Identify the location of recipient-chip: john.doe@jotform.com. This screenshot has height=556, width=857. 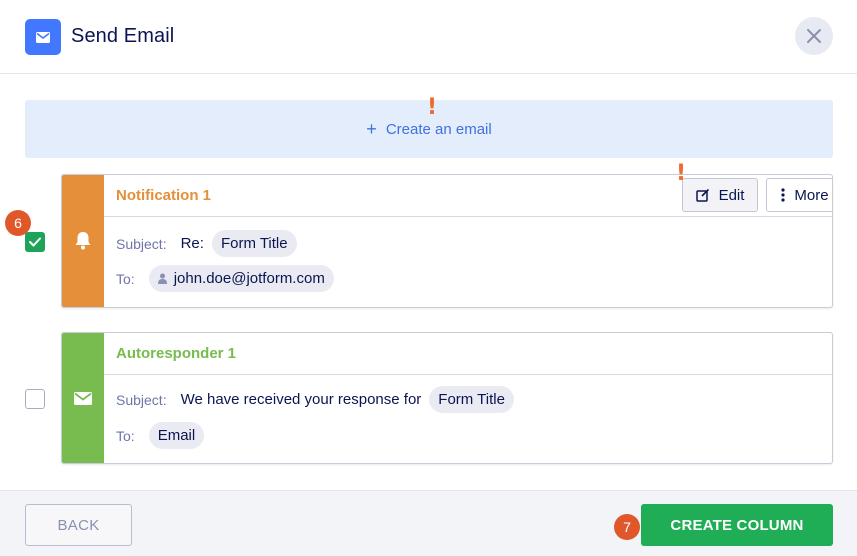
(241, 278).